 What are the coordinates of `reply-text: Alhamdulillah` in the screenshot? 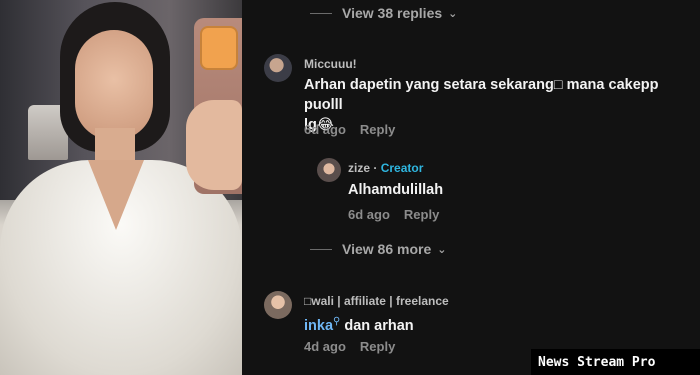 It's located at (396, 190).